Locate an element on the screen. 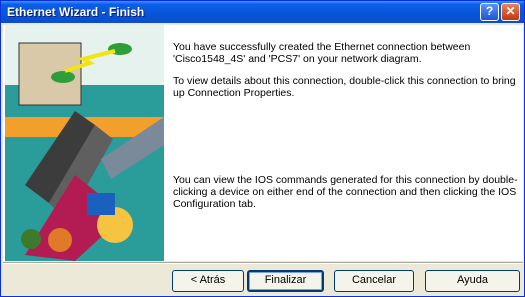 Image resolution: width=525 pixels, height=297 pixels. back-button: < Atrás is located at coordinates (208, 281).